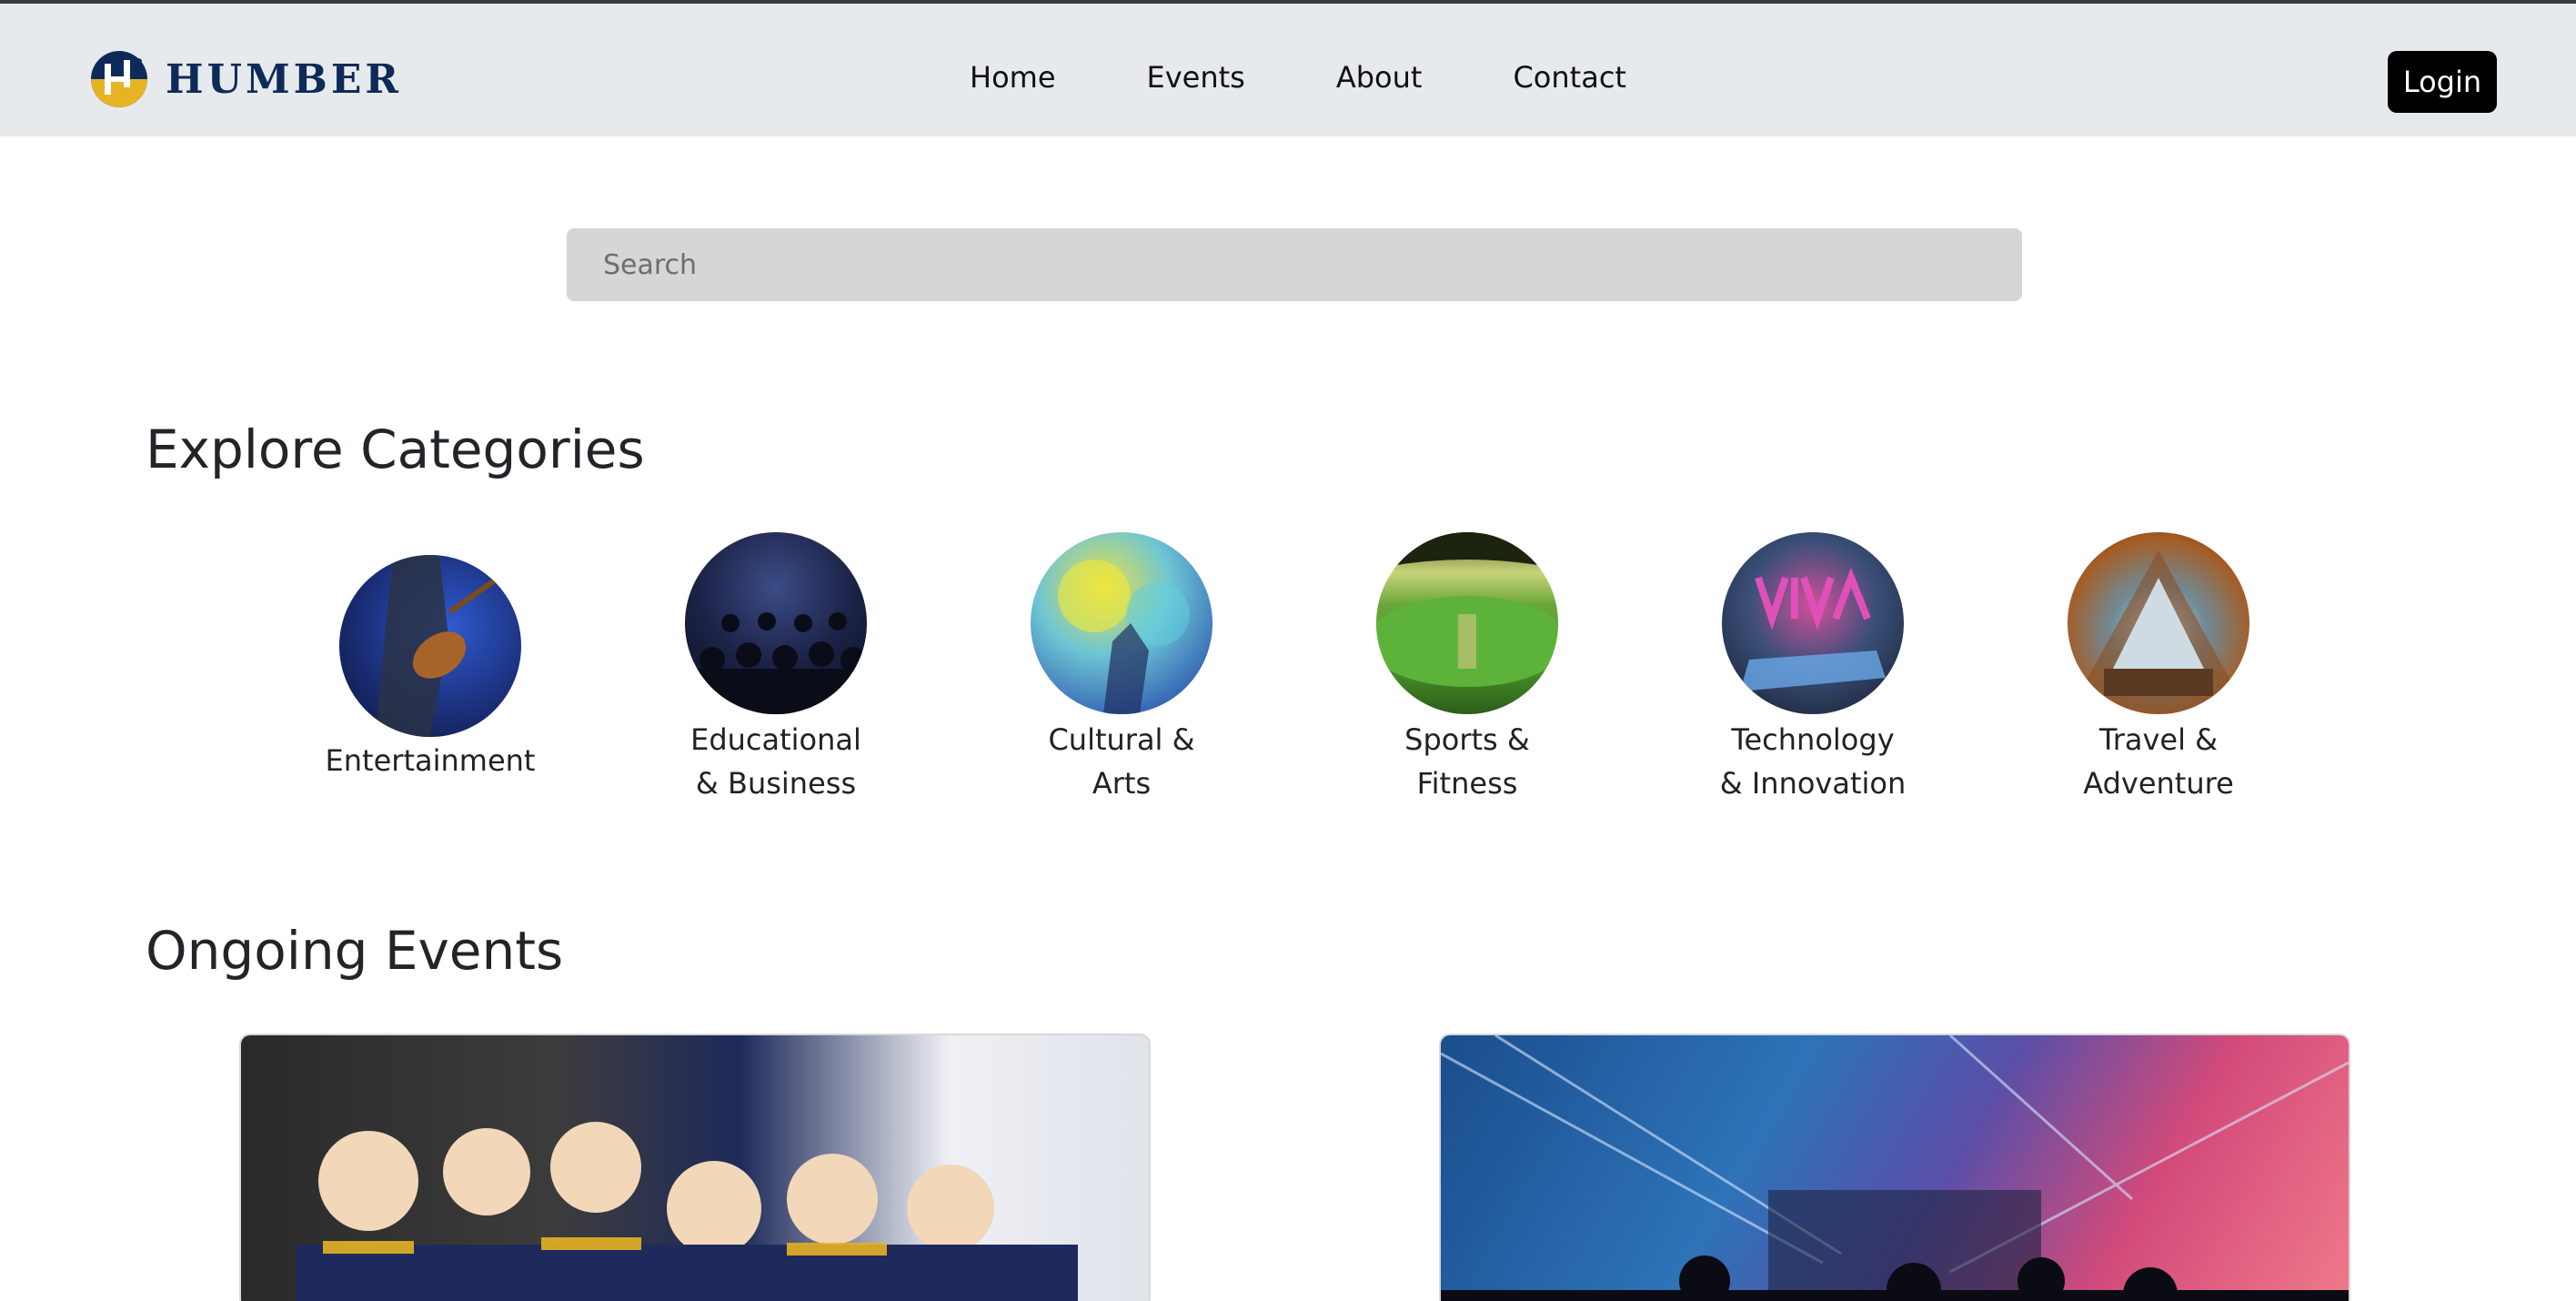 This screenshot has width=2576, height=1301. I want to click on tech-expo-photo-icon, so click(1813, 623).